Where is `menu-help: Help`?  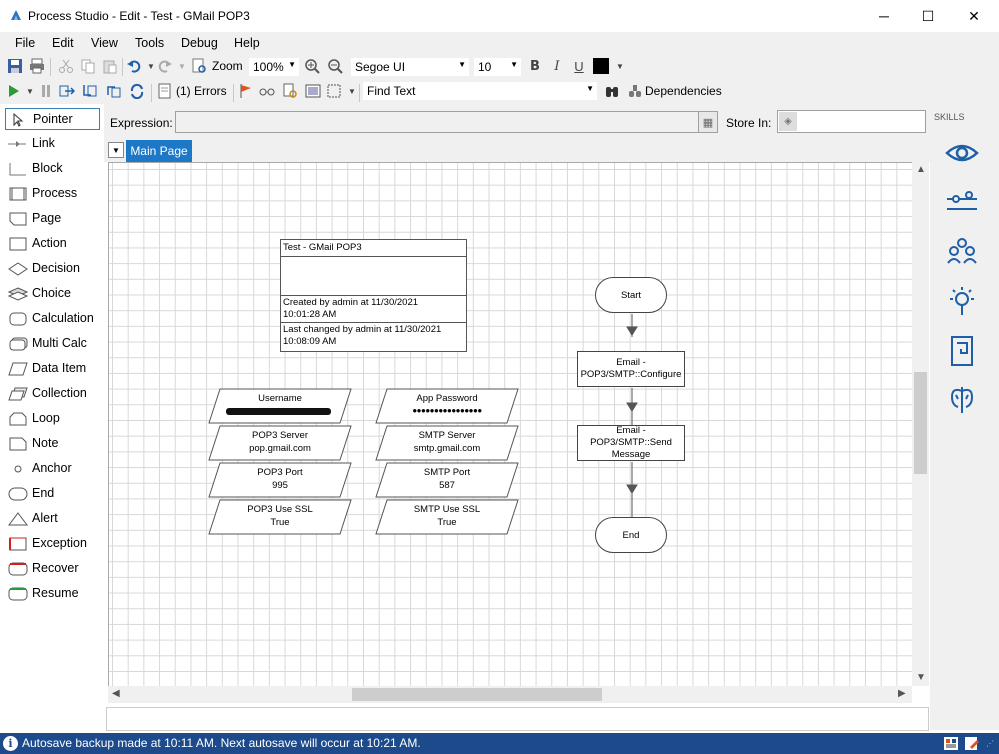 menu-help: Help is located at coordinates (247, 43).